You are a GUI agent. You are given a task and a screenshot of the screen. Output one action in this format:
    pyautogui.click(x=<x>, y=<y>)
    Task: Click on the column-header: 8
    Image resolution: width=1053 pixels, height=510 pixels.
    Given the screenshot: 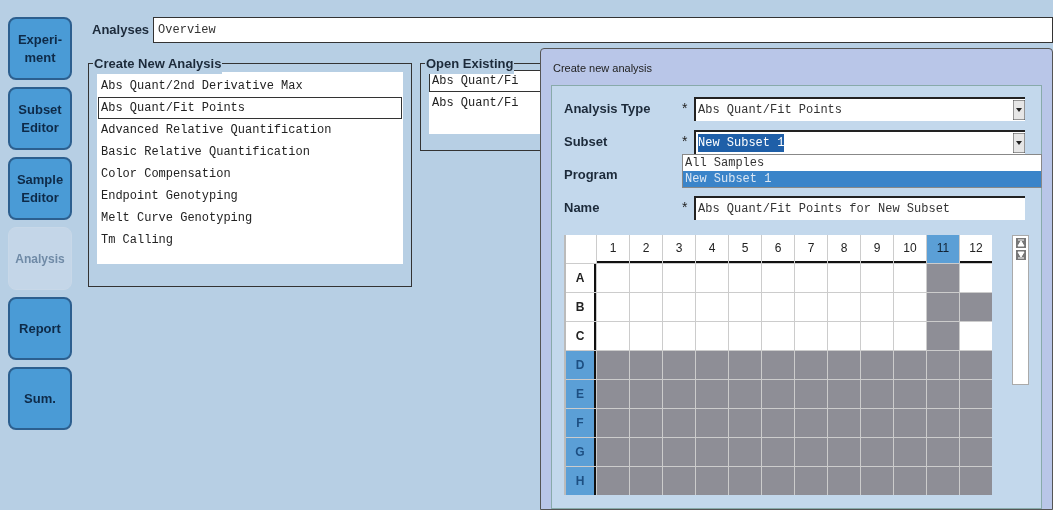 What is the action you would take?
    pyautogui.click(x=844, y=248)
    